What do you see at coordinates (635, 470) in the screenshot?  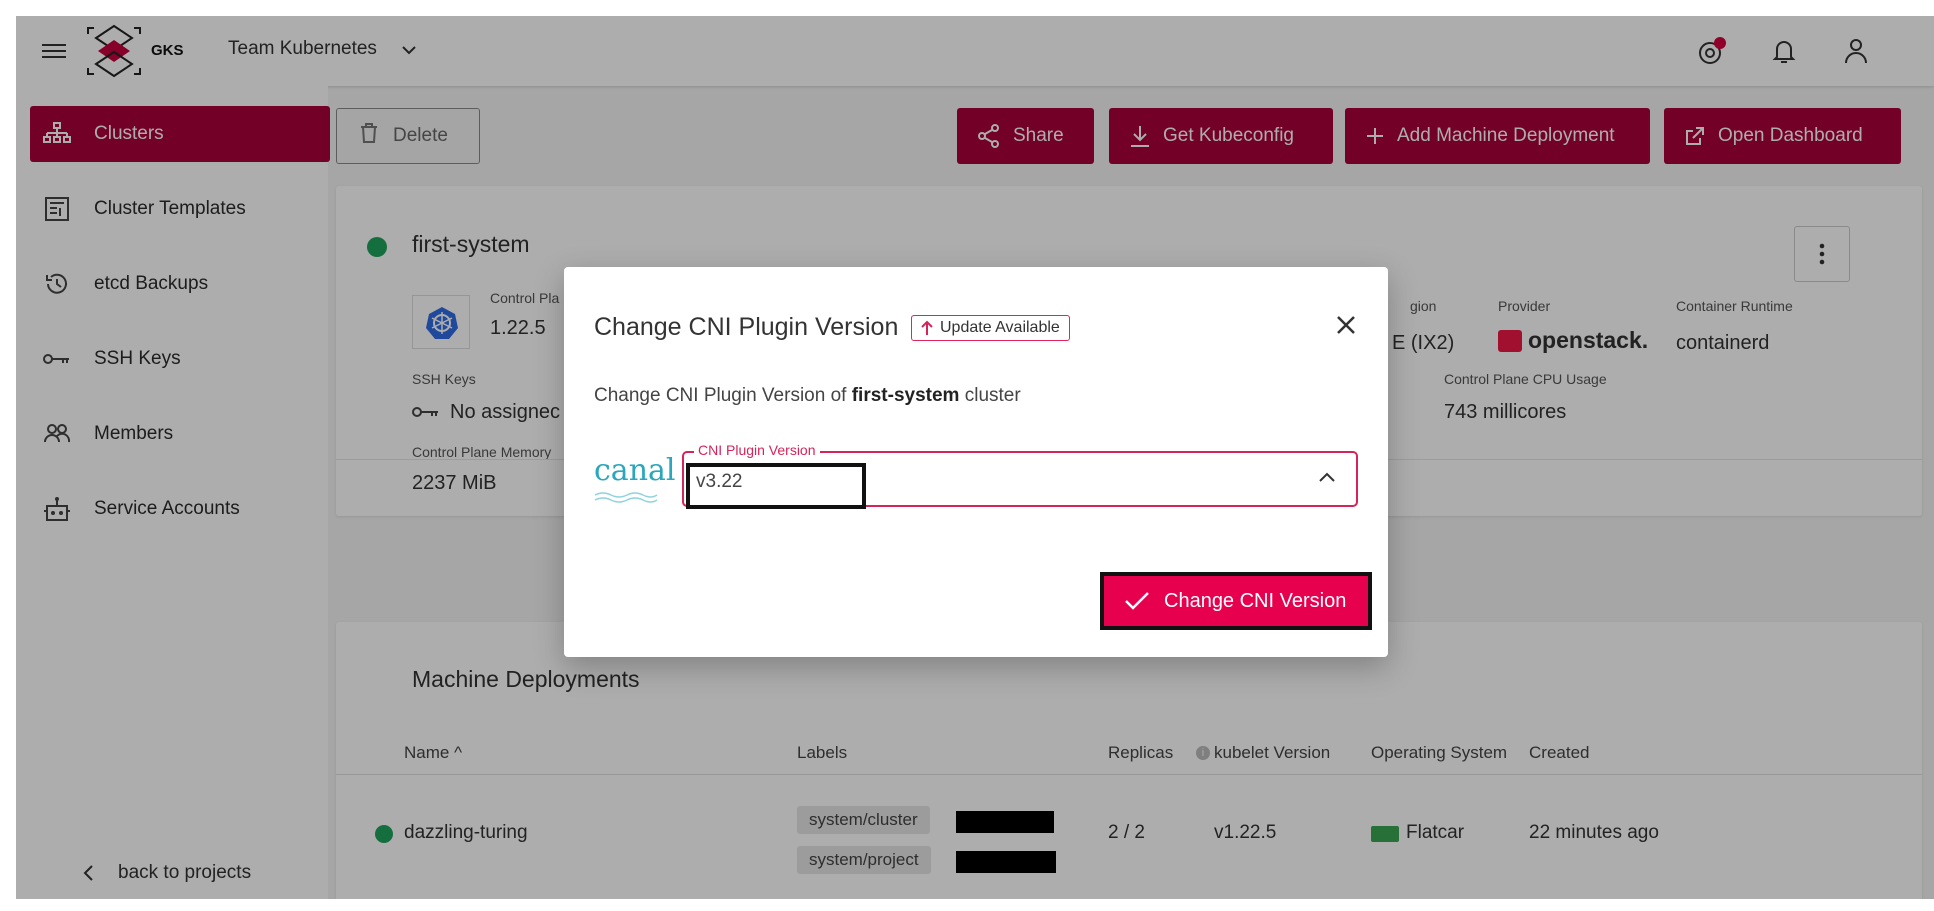 I see `canal-logo: canal` at bounding box center [635, 470].